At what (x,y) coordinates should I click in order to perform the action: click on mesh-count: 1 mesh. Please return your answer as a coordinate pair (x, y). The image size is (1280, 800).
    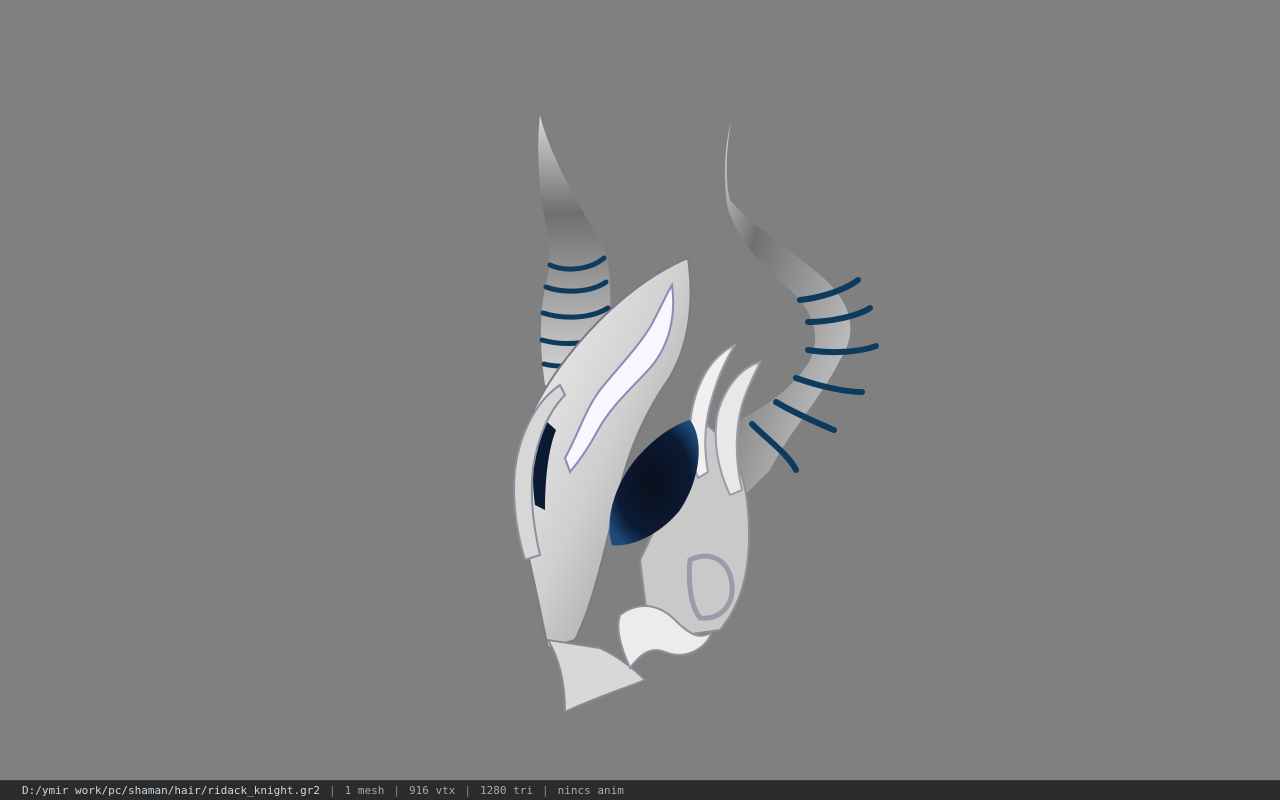
    Looking at the image, I should click on (364, 790).